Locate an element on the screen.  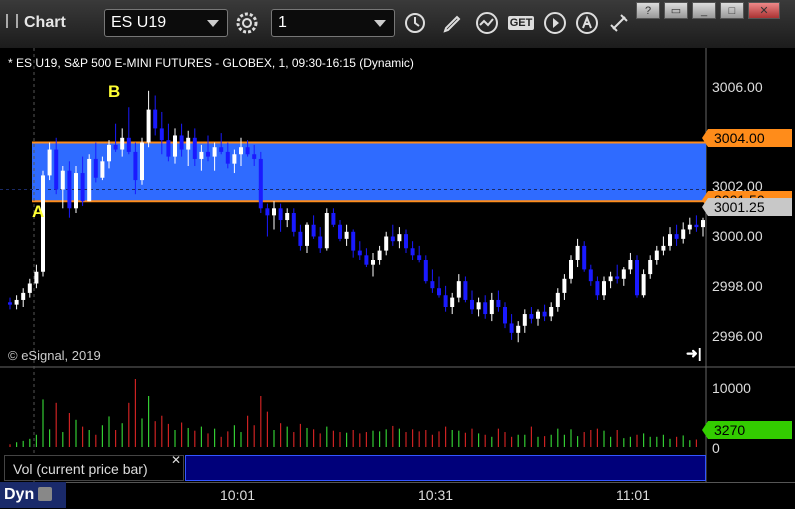
volume-study-label: Vol (current price bar) is located at coordinates (94, 468).